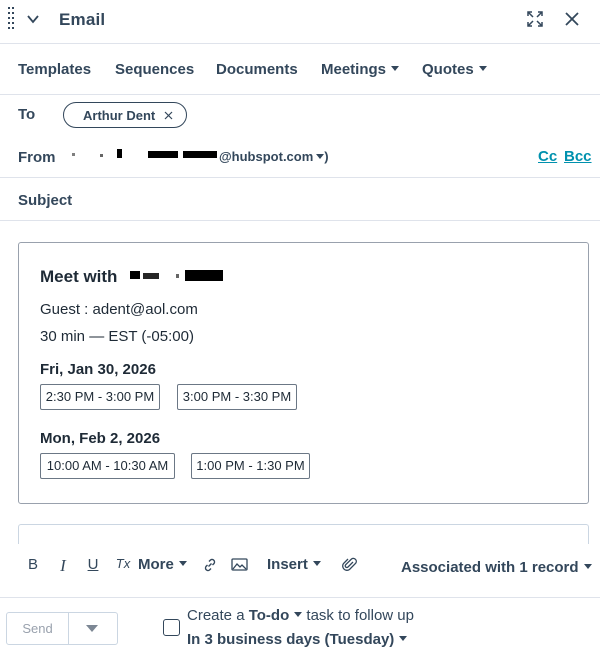  What do you see at coordinates (237, 397) in the screenshot?
I see `time-slot-button: 3:00 PM - 3:30 PM` at bounding box center [237, 397].